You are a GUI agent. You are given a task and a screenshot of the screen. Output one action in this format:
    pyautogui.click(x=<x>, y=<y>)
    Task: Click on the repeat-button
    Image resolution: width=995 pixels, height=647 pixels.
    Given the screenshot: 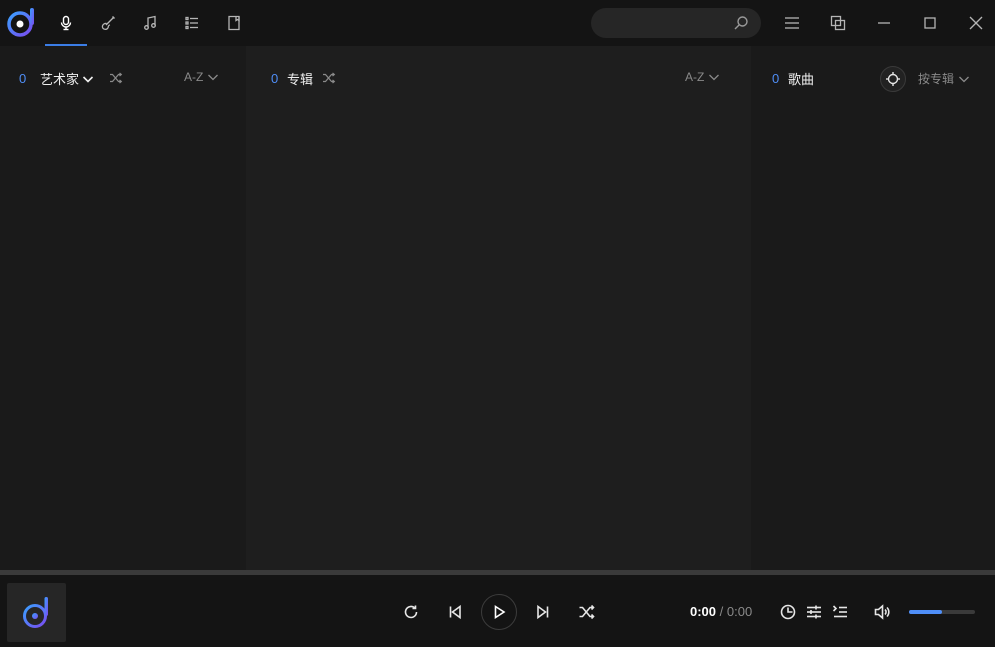 What is the action you would take?
    pyautogui.click(x=411, y=612)
    